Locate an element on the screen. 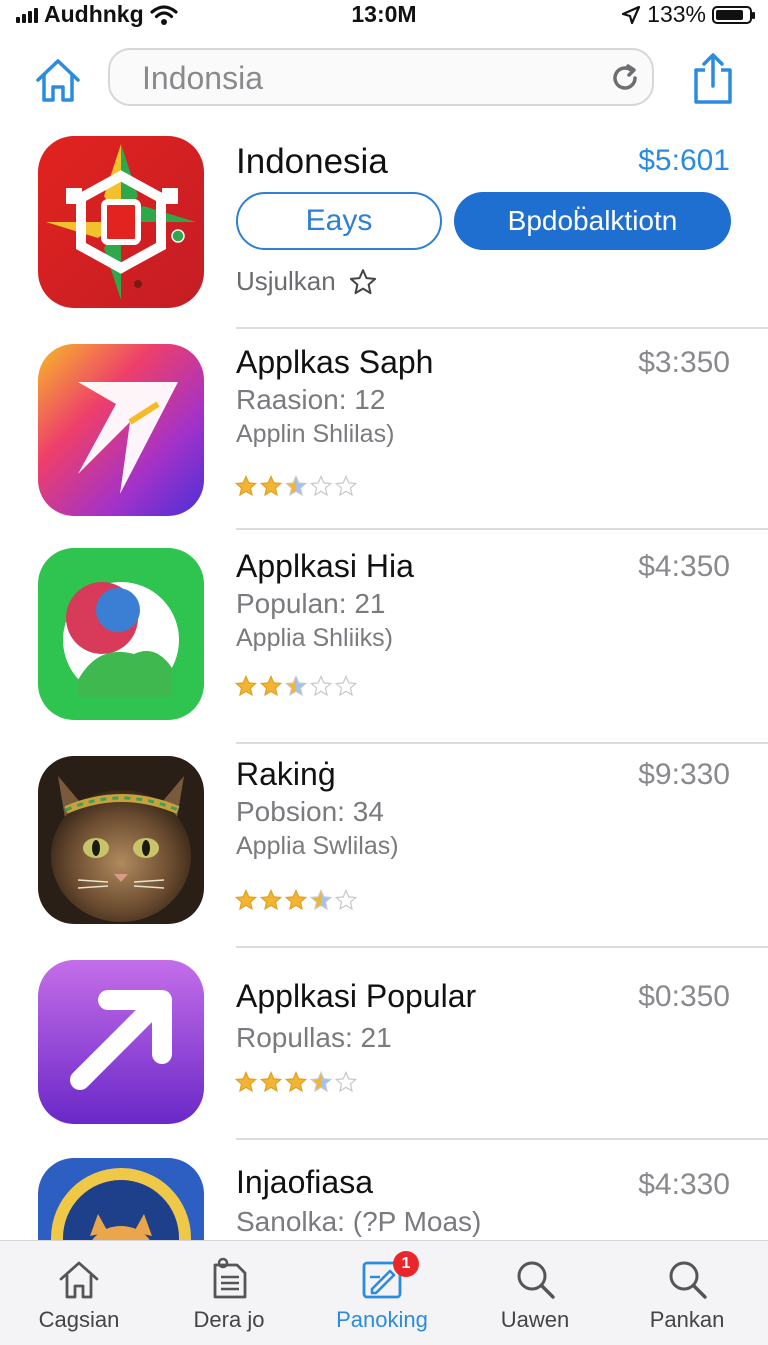  app-price: $3:350 is located at coordinates (684, 362).